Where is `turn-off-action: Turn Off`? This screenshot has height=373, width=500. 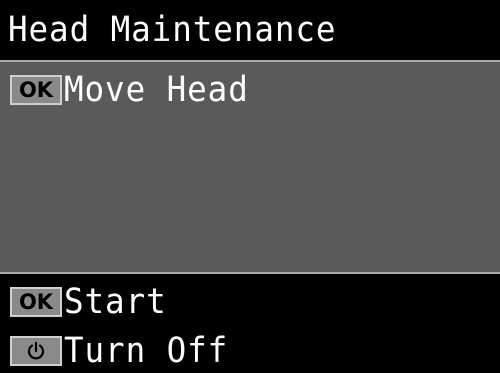 turn-off-action: Turn Off is located at coordinates (125, 351).